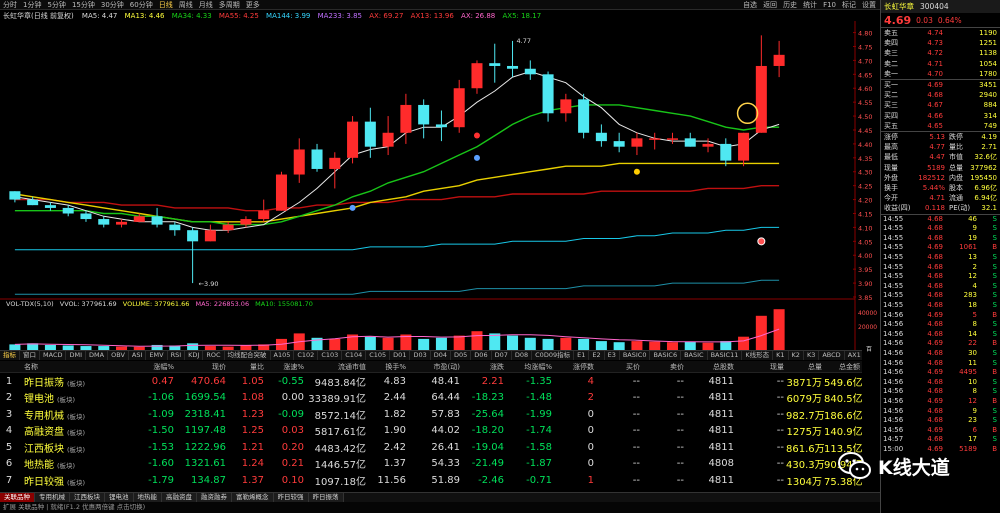  What do you see at coordinates (750, 5) in the screenshot?
I see `toolbar-button: 自选` at bounding box center [750, 5].